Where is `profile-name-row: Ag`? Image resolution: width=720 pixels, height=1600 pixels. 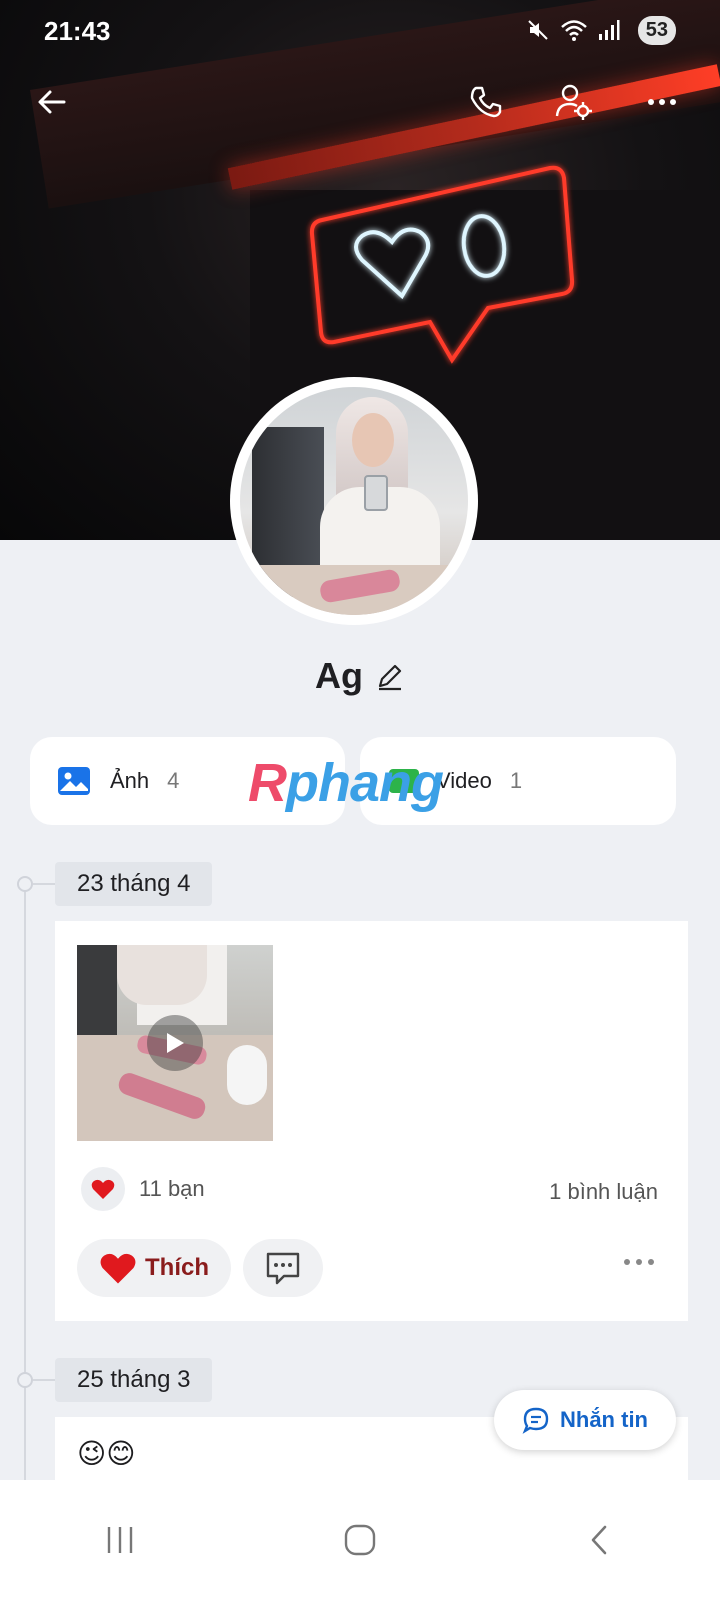 profile-name-row: Ag is located at coordinates (360, 676).